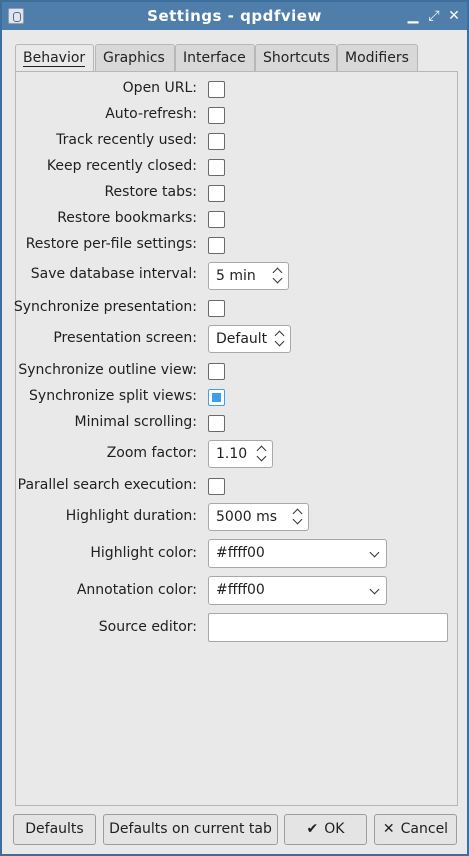 This screenshot has height=856, width=469. What do you see at coordinates (297, 553) in the screenshot?
I see `highlight-color-combo: #ffff00` at bounding box center [297, 553].